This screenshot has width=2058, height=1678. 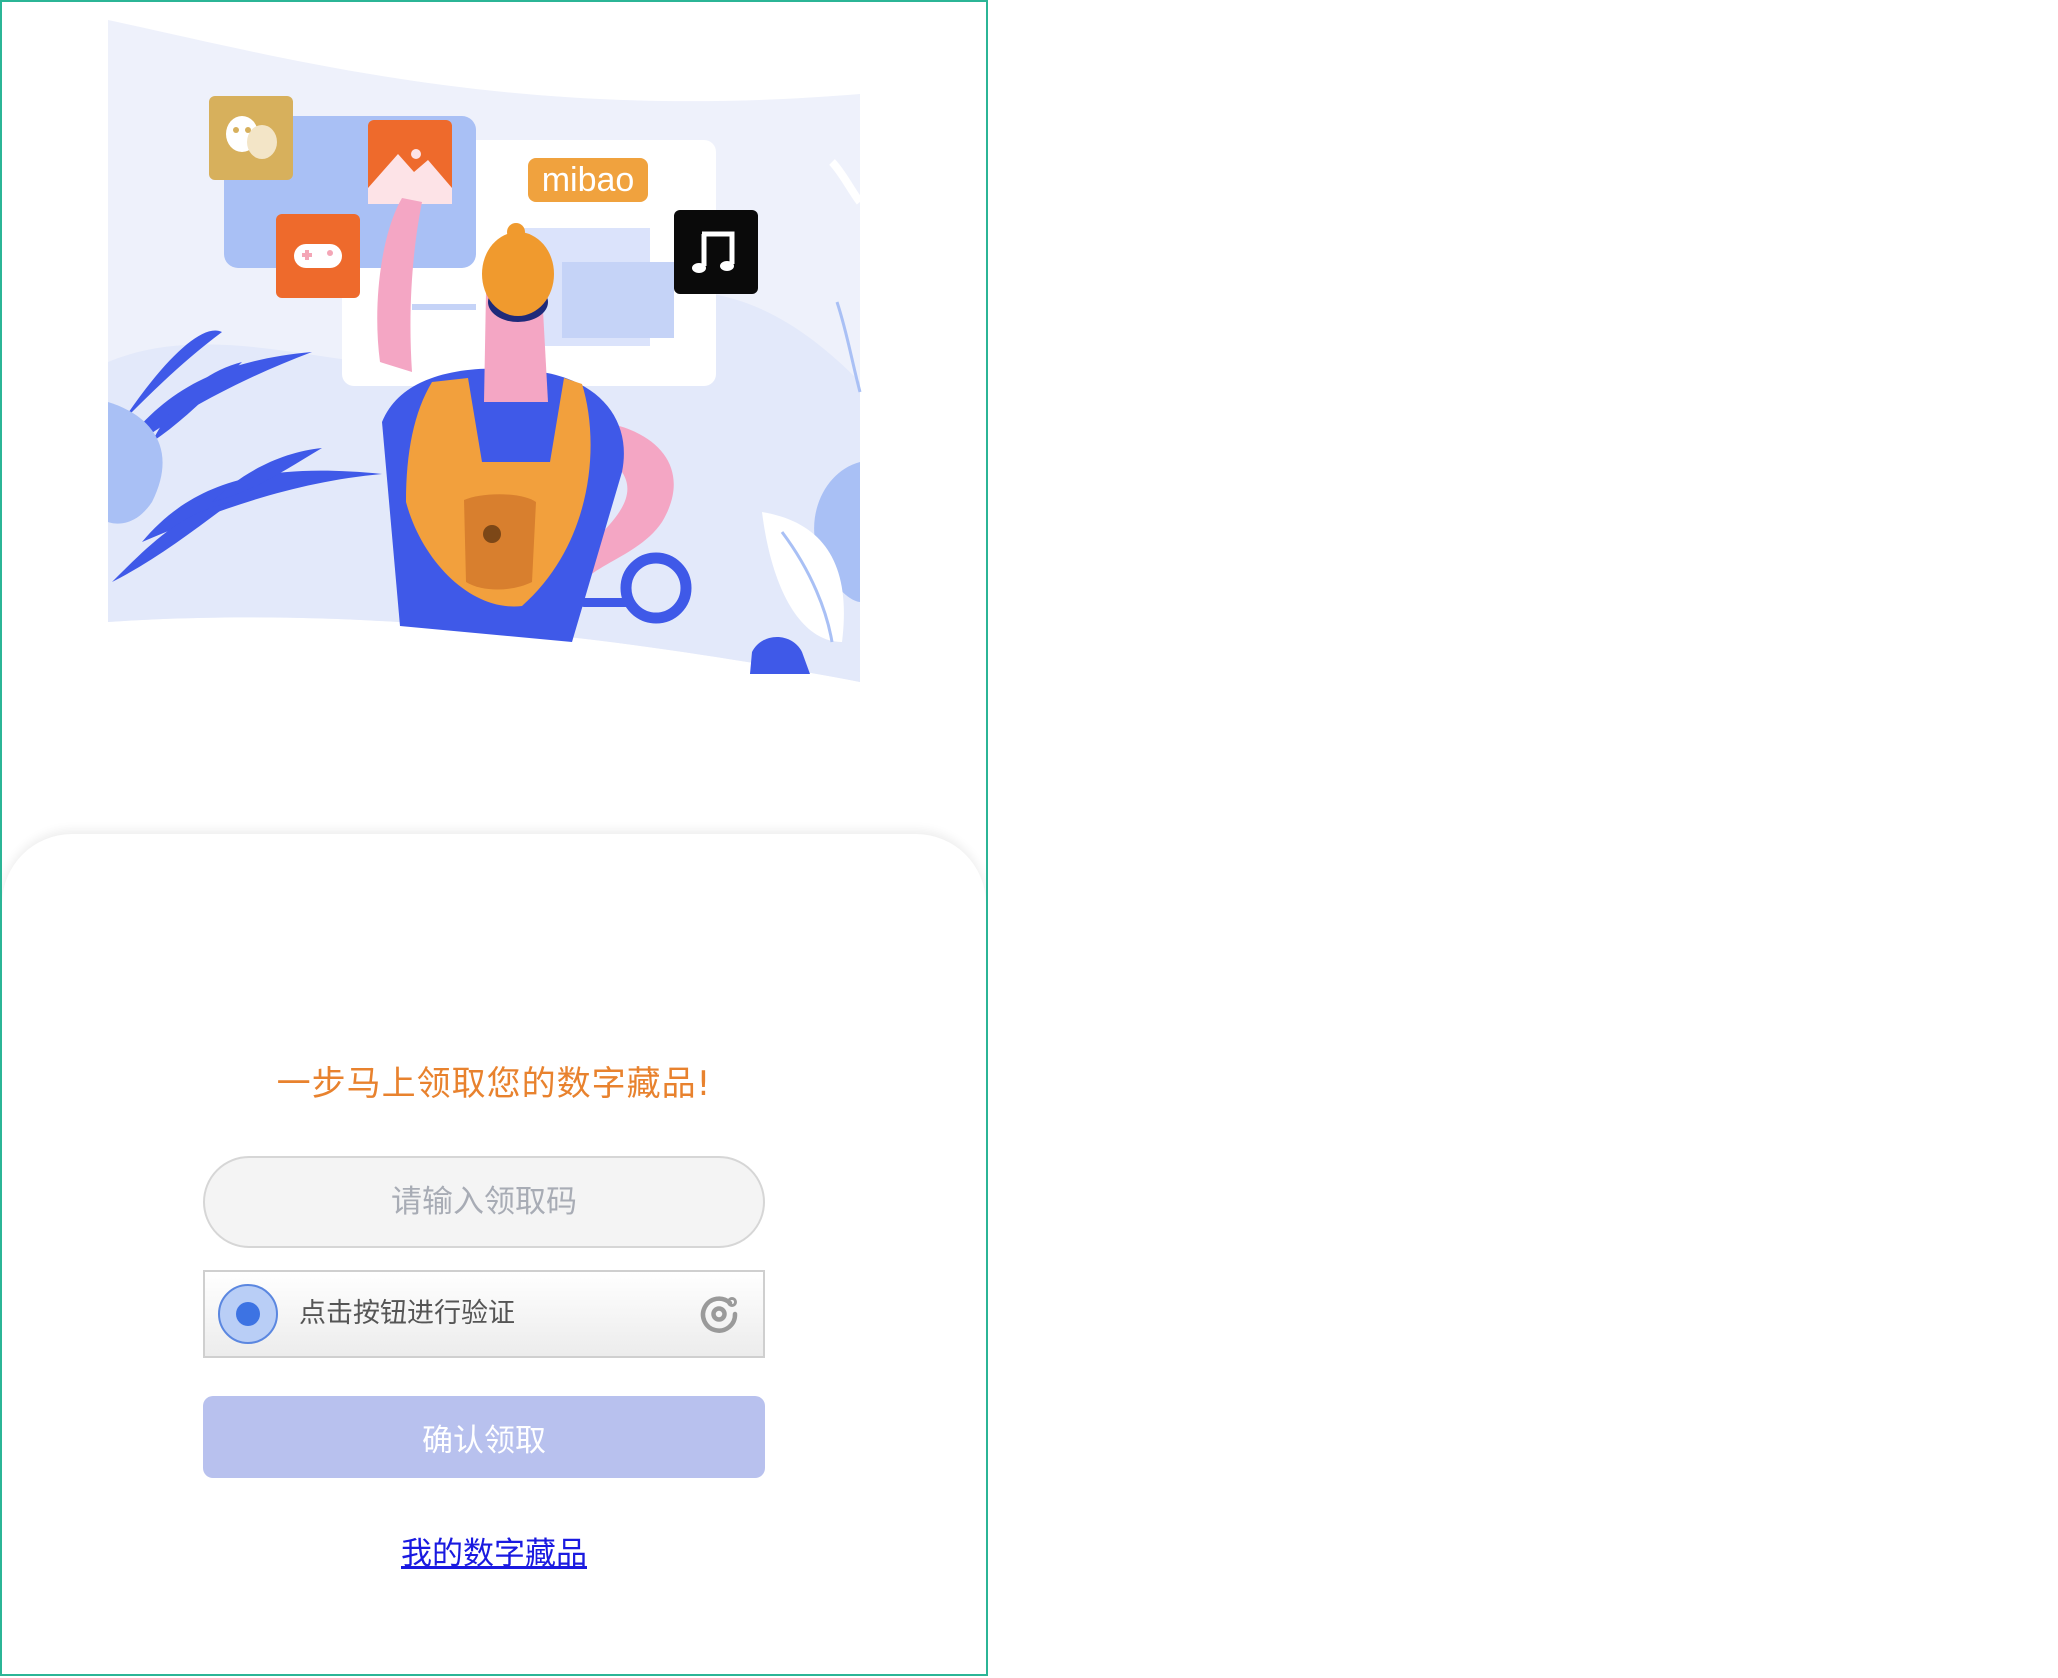 What do you see at coordinates (494, 1084) in the screenshot?
I see `claim-headline: 一步马上领取您的数字藏品!` at bounding box center [494, 1084].